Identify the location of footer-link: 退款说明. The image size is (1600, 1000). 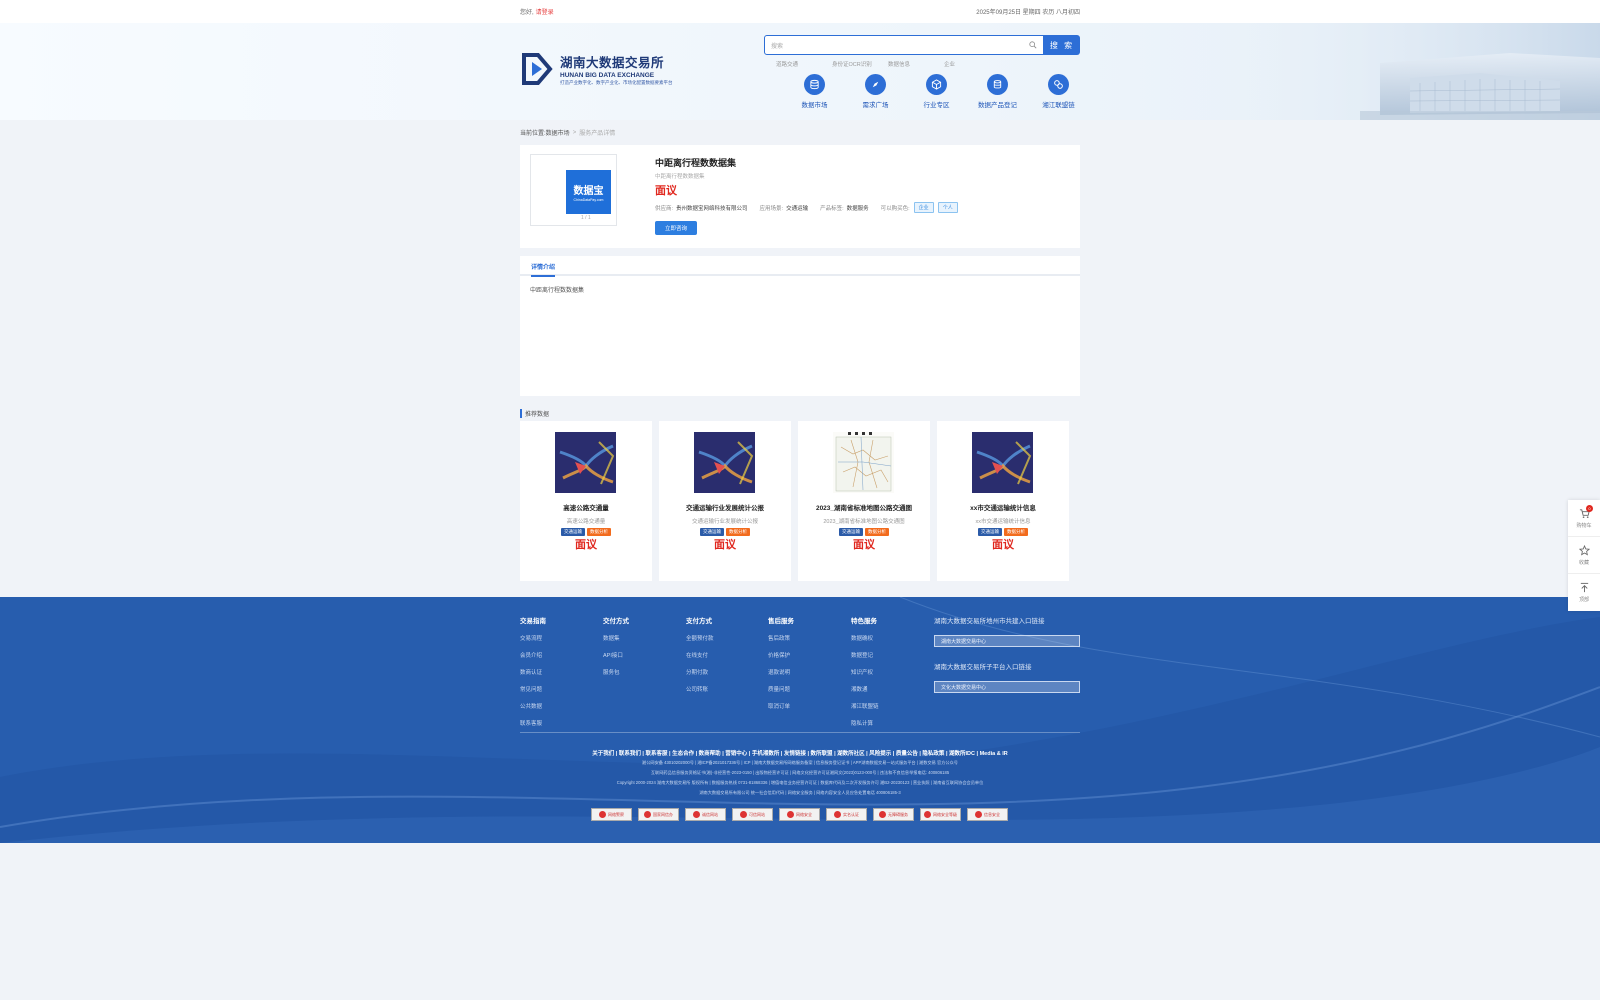
(808, 672).